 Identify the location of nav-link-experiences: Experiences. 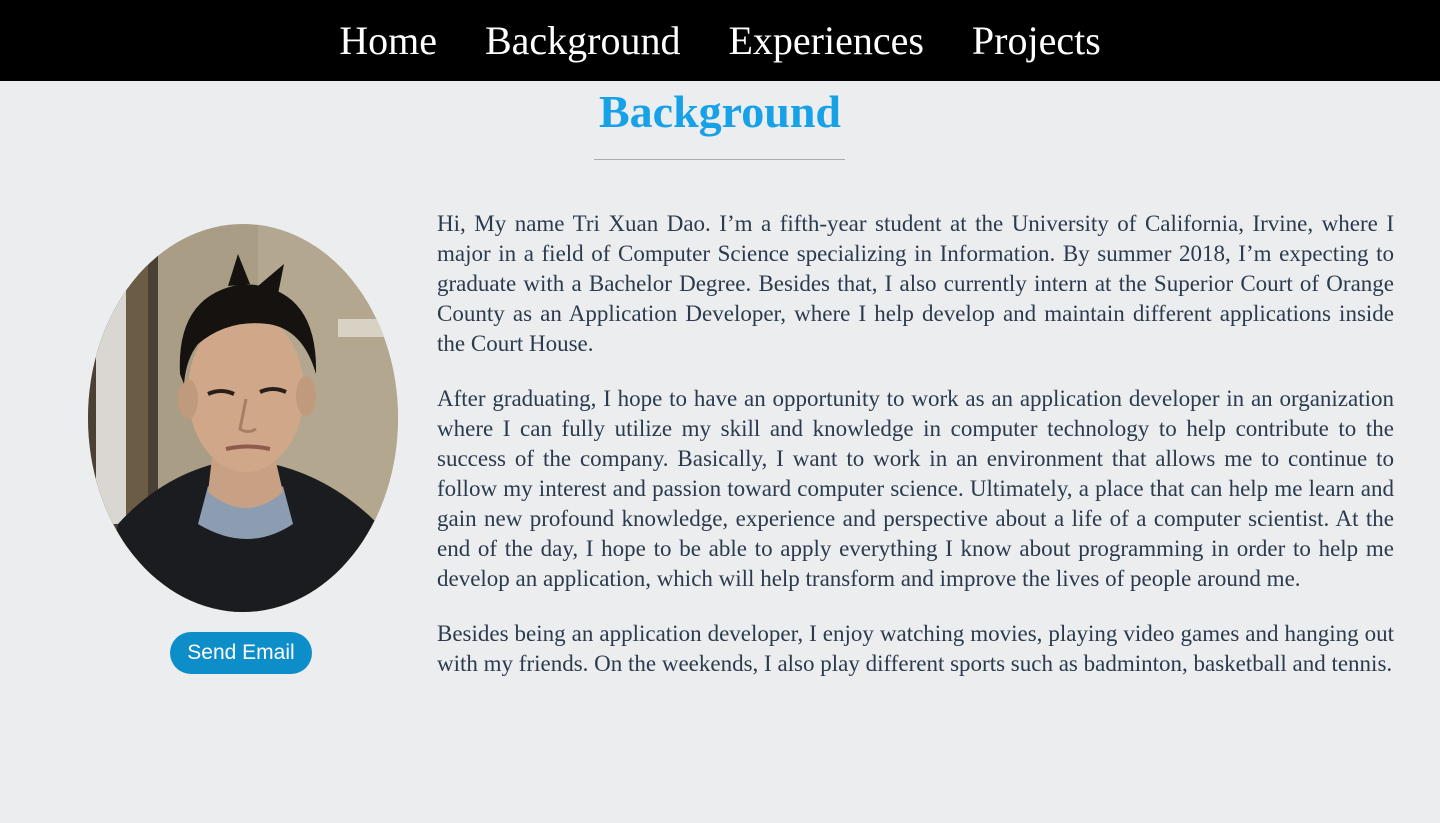
(825, 40).